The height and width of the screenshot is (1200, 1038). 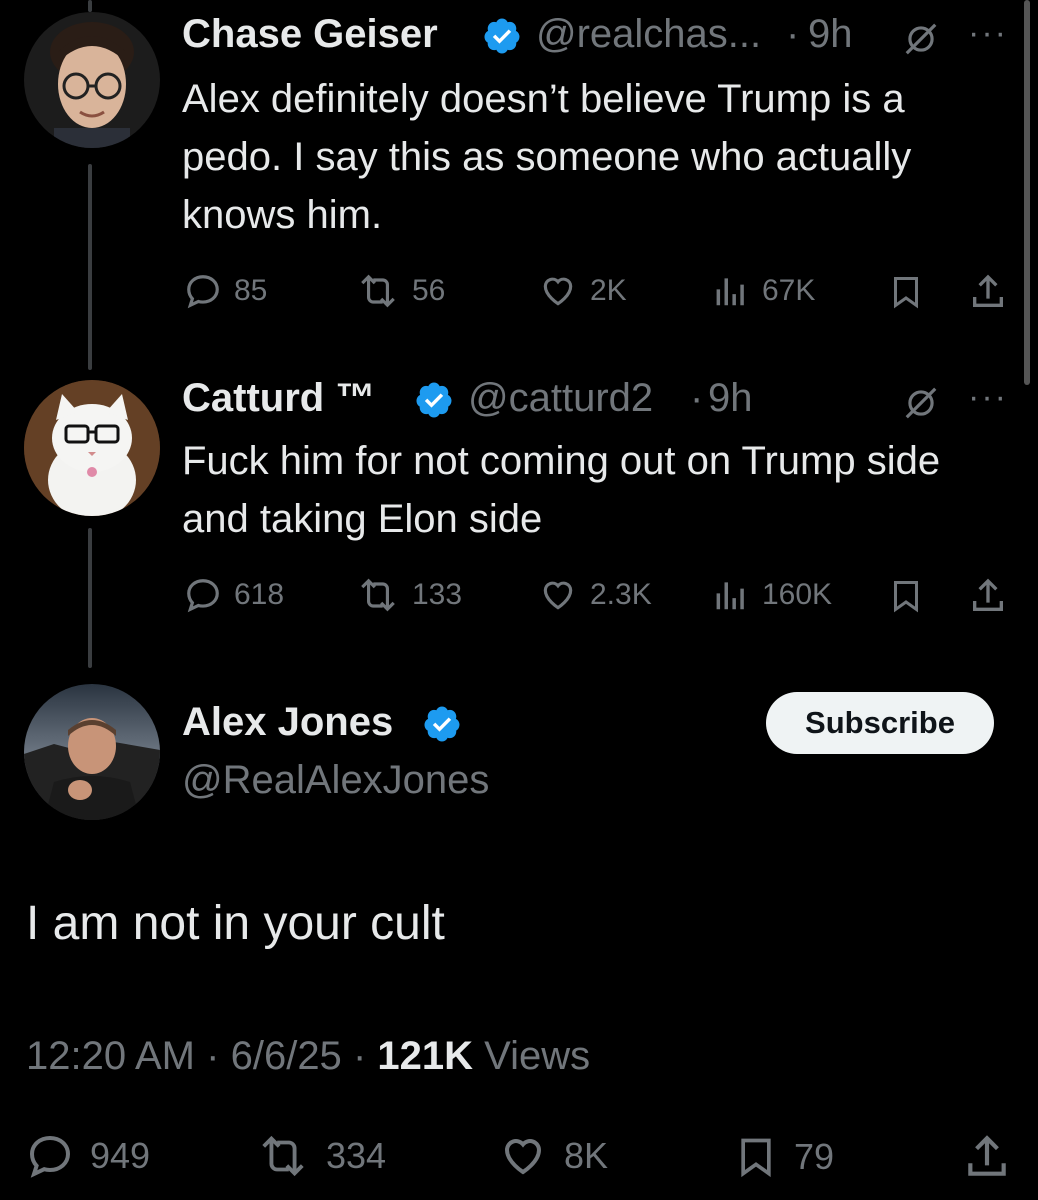 What do you see at coordinates (235, 923) in the screenshot?
I see `tweet-text: I am not in your cult` at bounding box center [235, 923].